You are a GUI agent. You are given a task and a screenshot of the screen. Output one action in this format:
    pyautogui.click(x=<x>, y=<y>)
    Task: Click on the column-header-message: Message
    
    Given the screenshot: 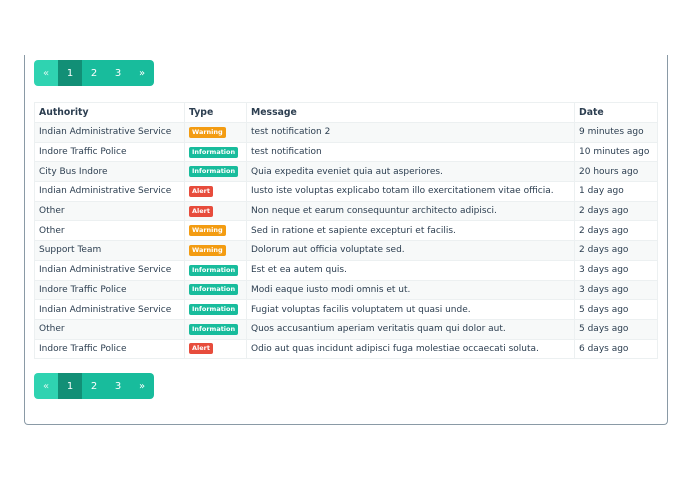 What is the action you would take?
    pyautogui.click(x=410, y=112)
    